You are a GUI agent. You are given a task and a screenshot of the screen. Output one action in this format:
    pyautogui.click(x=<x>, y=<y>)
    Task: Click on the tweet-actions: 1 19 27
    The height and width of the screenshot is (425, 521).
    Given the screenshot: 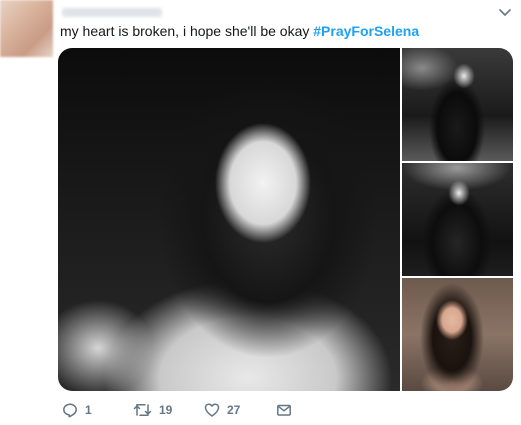 What is the action you would take?
    pyautogui.click(x=290, y=410)
    